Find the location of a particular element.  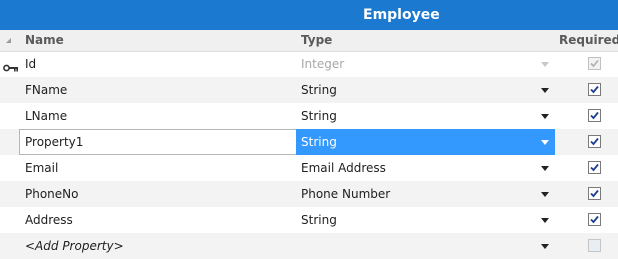

column-header: Name Type Required is located at coordinates (309, 41).